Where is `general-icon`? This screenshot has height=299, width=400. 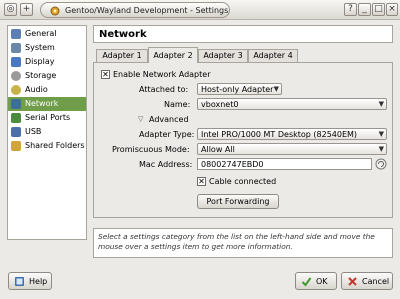 general-icon is located at coordinates (16, 34).